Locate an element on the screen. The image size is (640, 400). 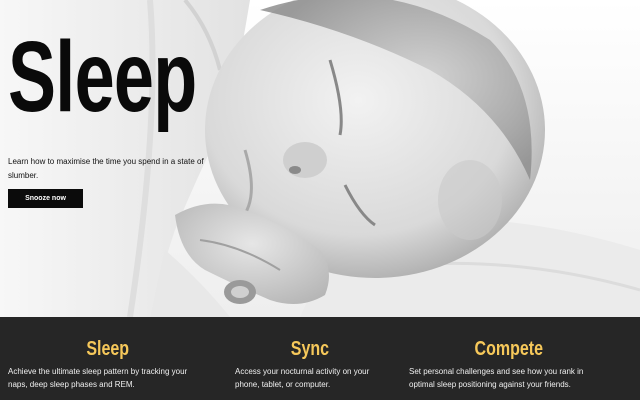
feature-heading: Sync is located at coordinates (310, 349).